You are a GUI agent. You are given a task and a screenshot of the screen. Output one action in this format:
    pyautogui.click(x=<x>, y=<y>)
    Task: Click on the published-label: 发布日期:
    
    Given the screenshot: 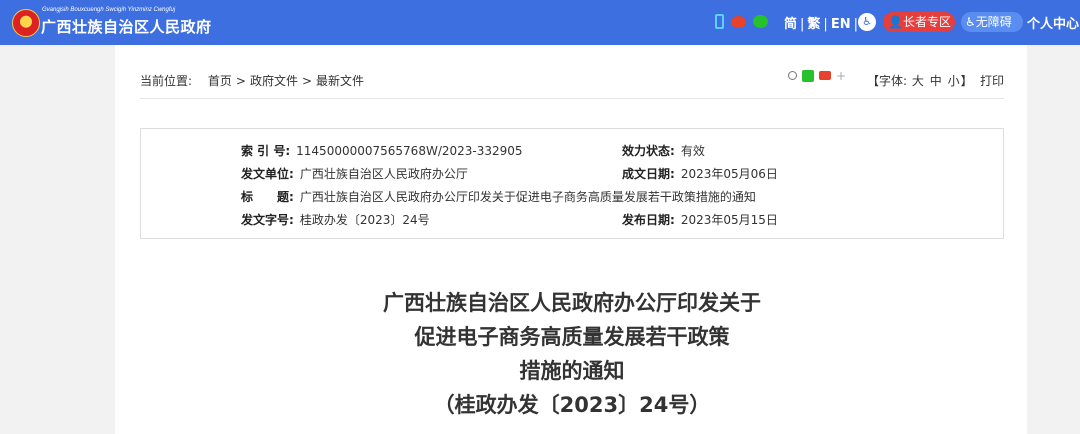 What is the action you would take?
    pyautogui.click(x=648, y=220)
    